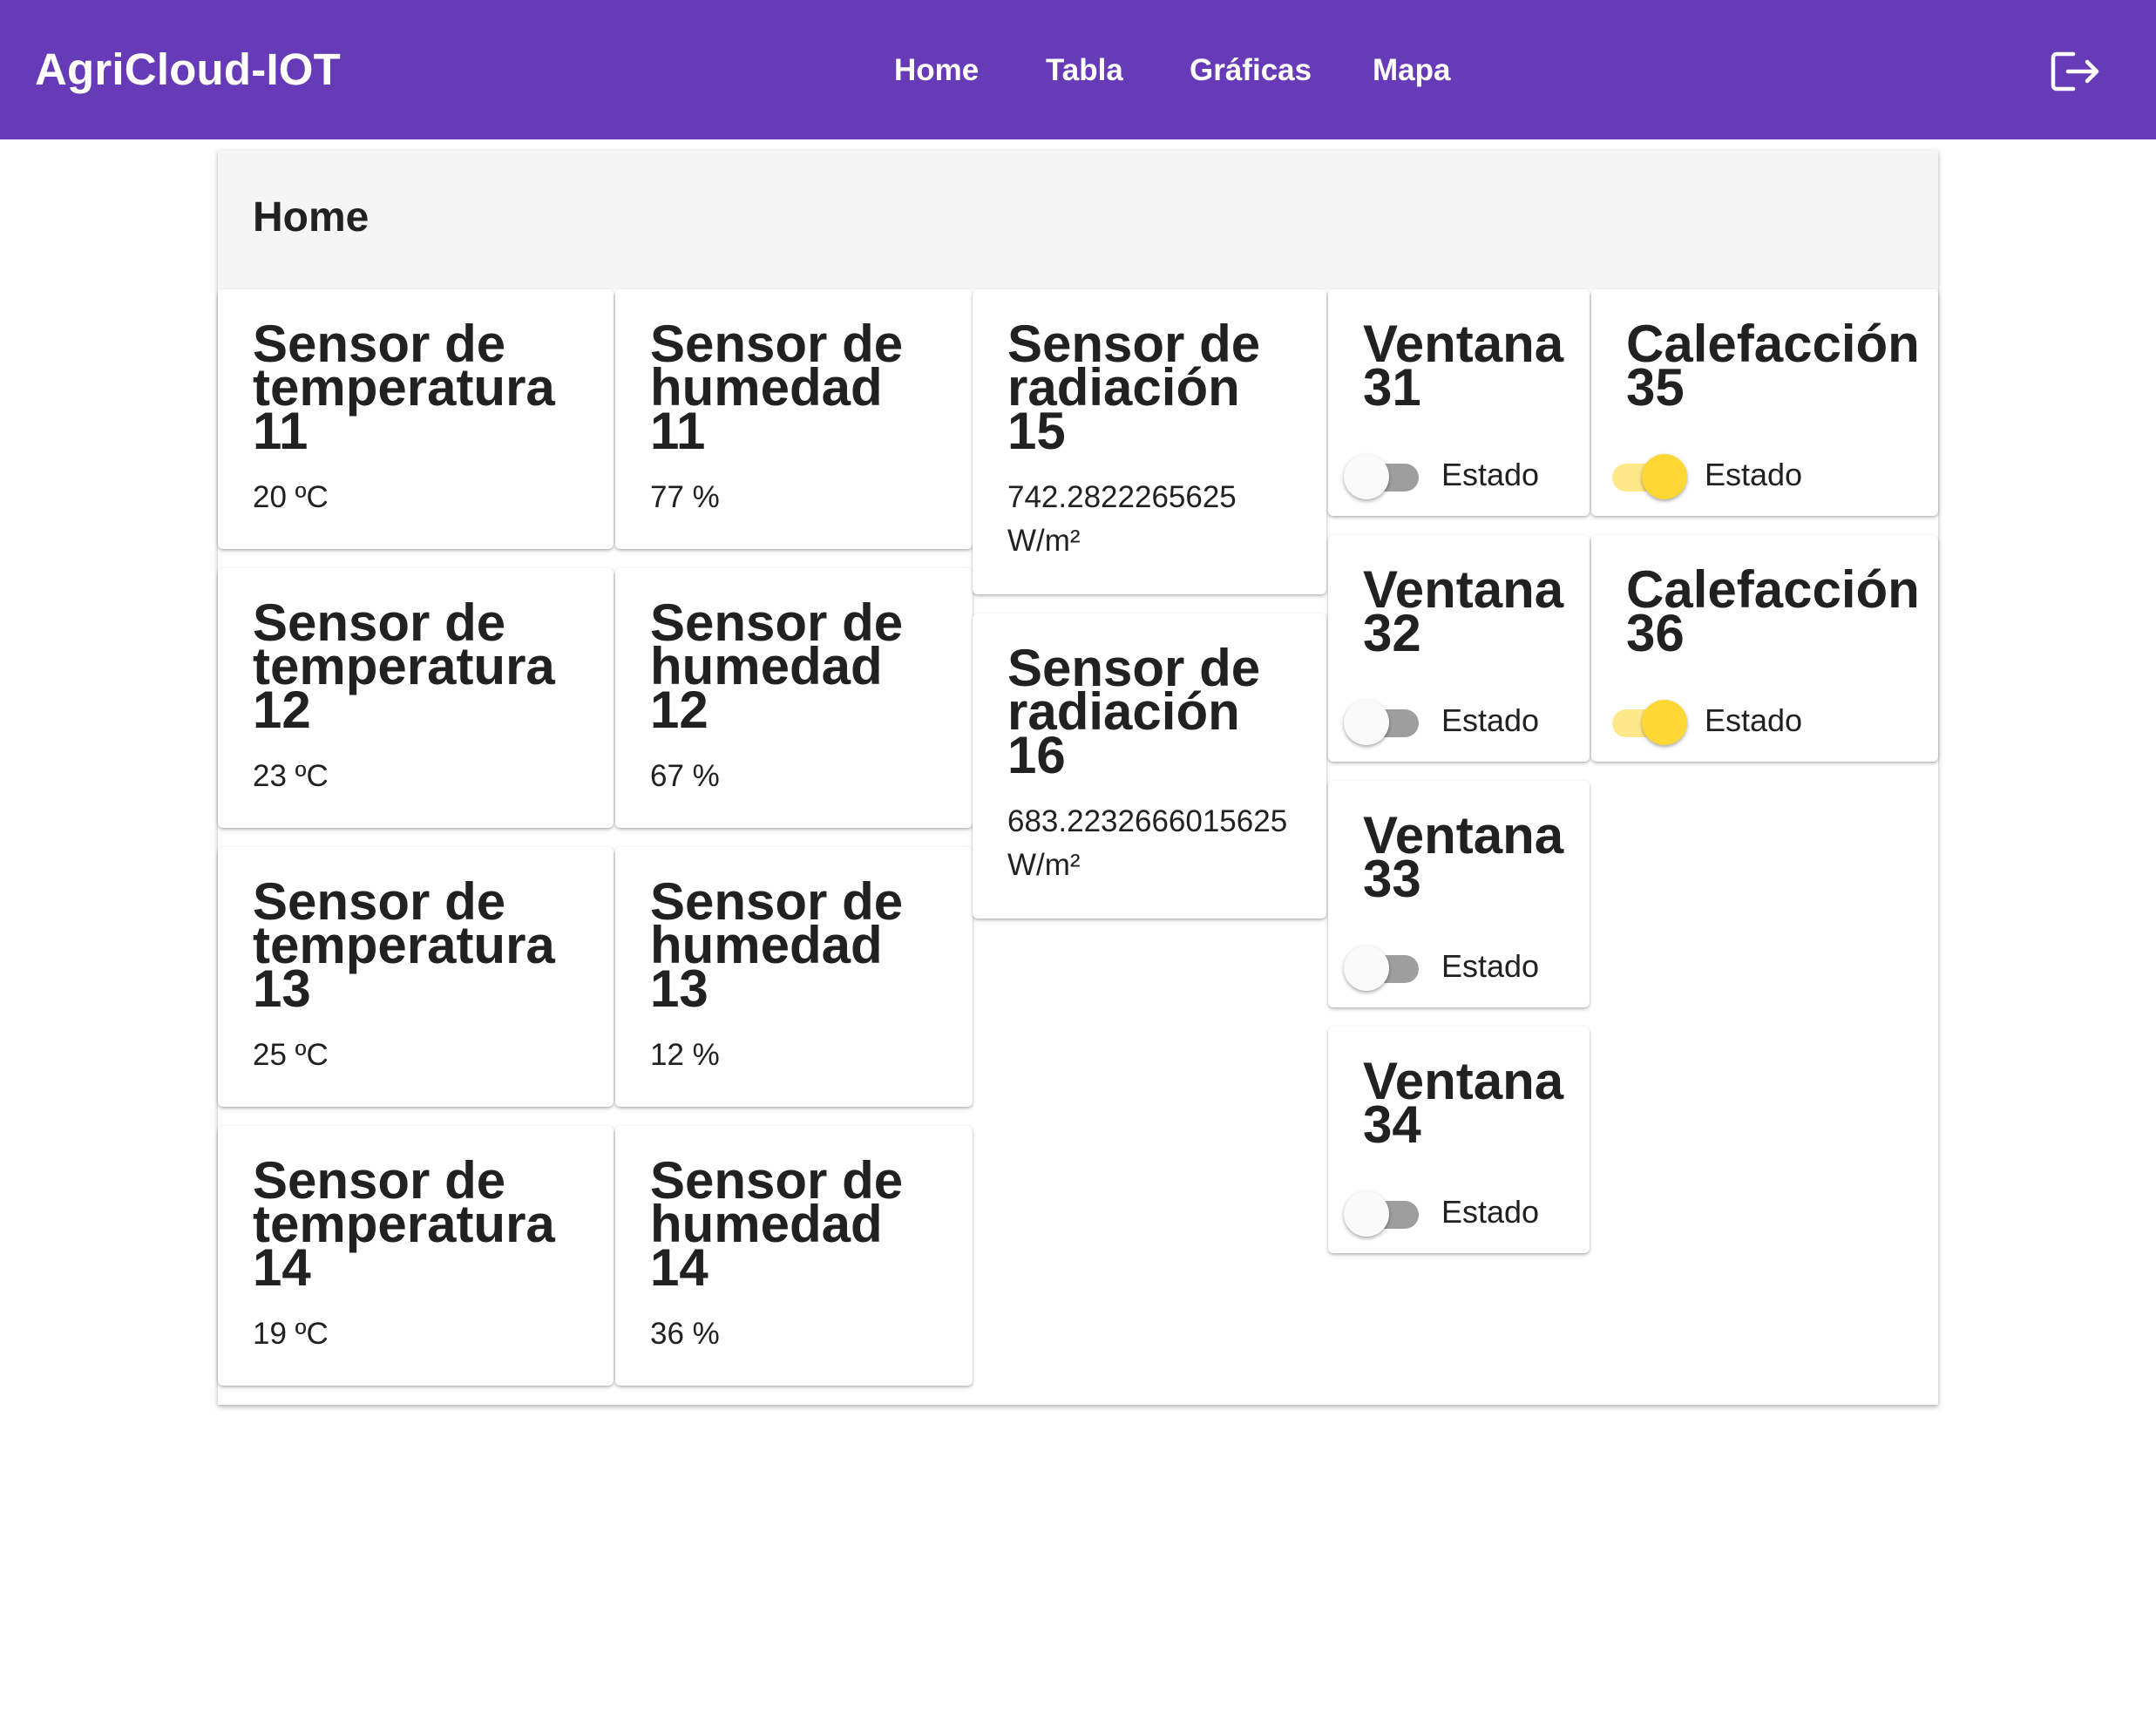 The height and width of the screenshot is (1722, 2156). Describe the element at coordinates (404, 388) in the screenshot. I see `card-title: Sensor de temperatura 11` at that location.